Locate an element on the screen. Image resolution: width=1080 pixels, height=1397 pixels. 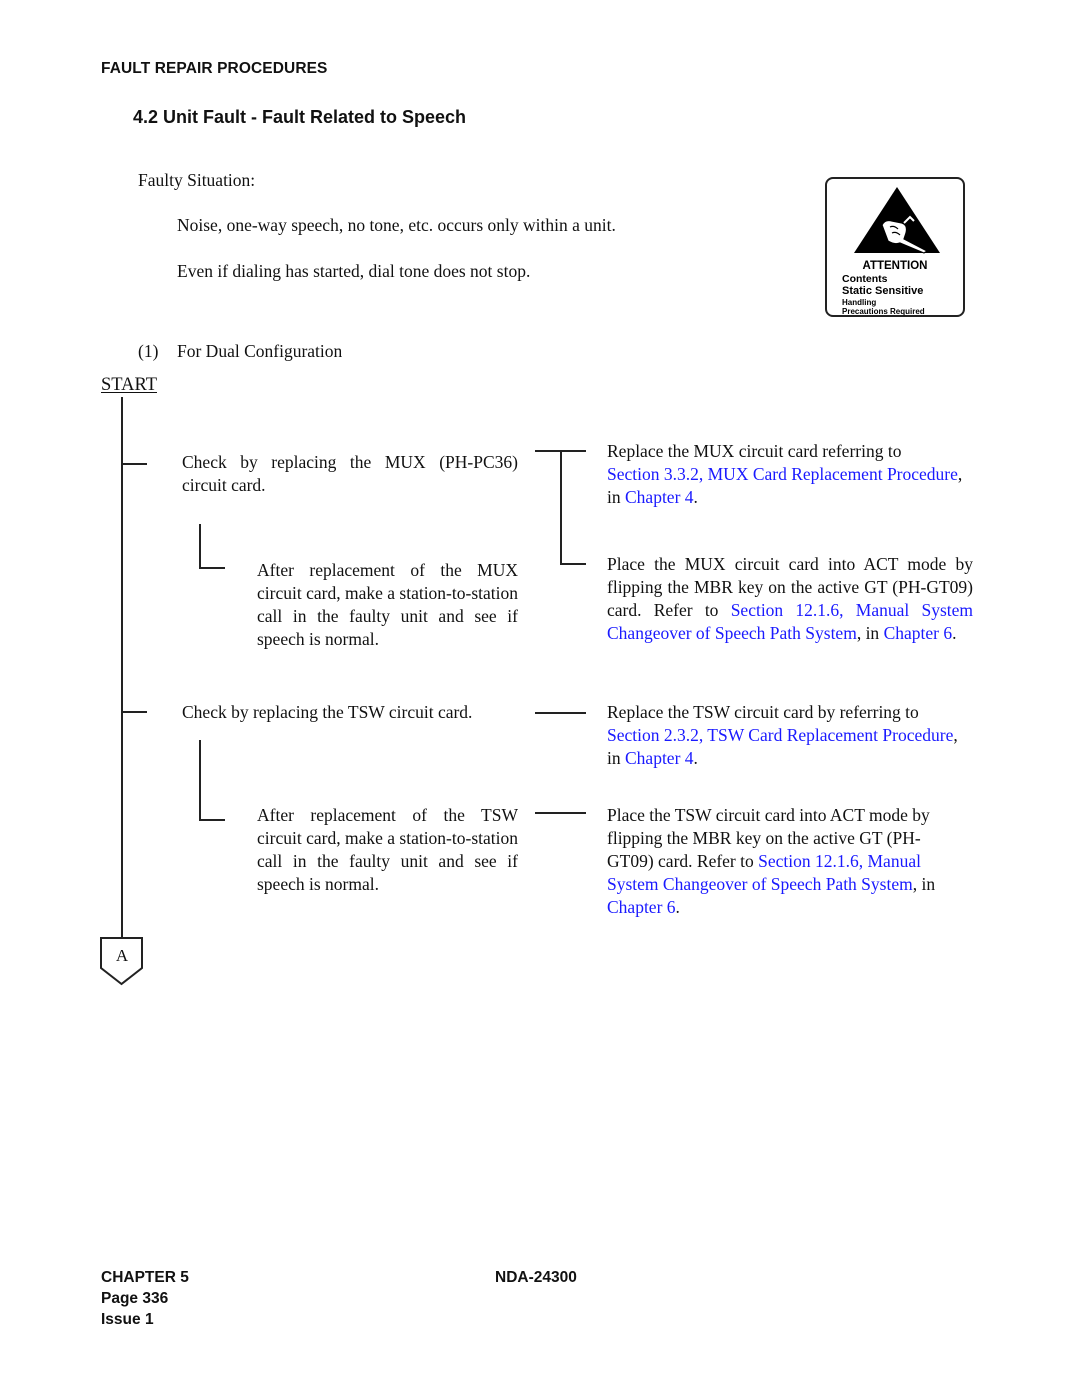
section-title: 4.2 Unit Fault - Fault Related to Speech is located at coordinates (300, 117).